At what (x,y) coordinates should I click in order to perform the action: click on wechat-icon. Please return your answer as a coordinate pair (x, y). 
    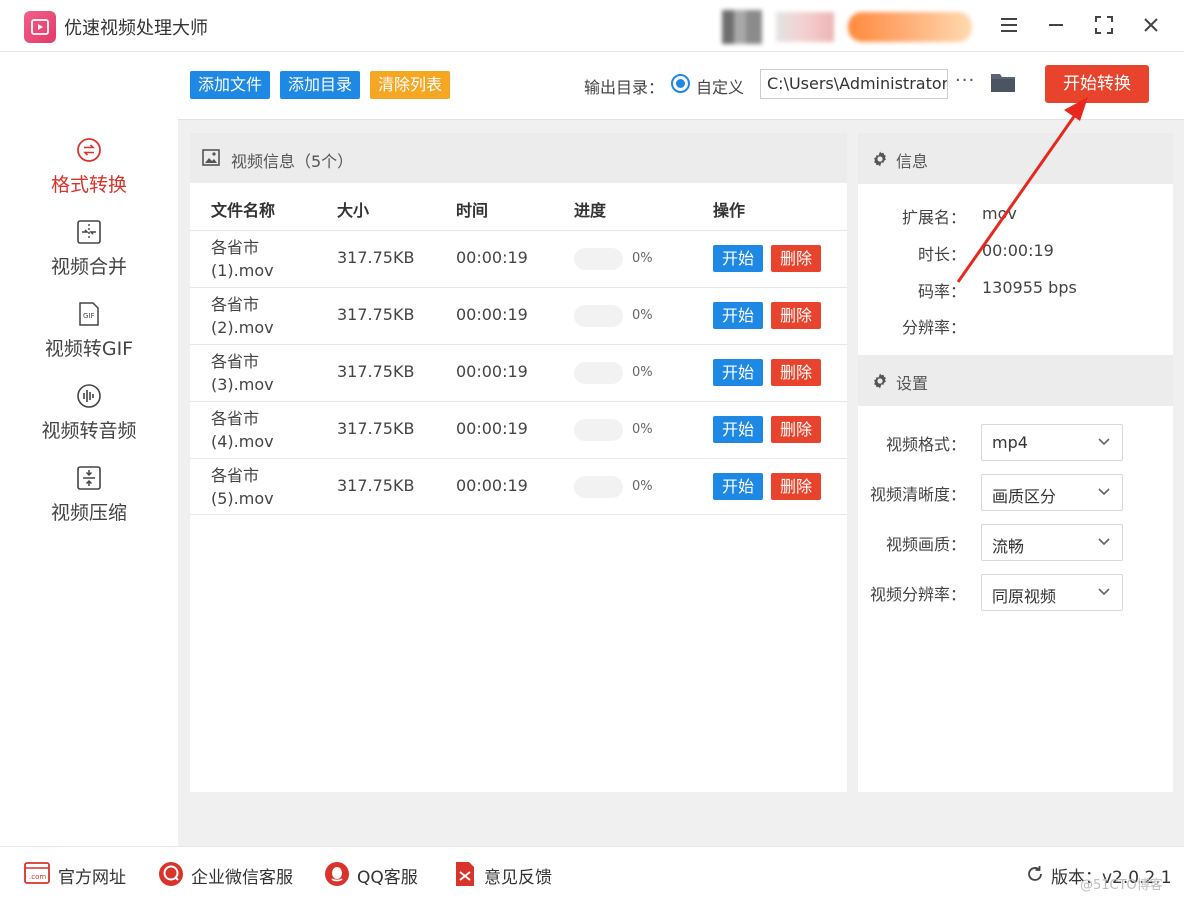
    Looking at the image, I should click on (171, 876).